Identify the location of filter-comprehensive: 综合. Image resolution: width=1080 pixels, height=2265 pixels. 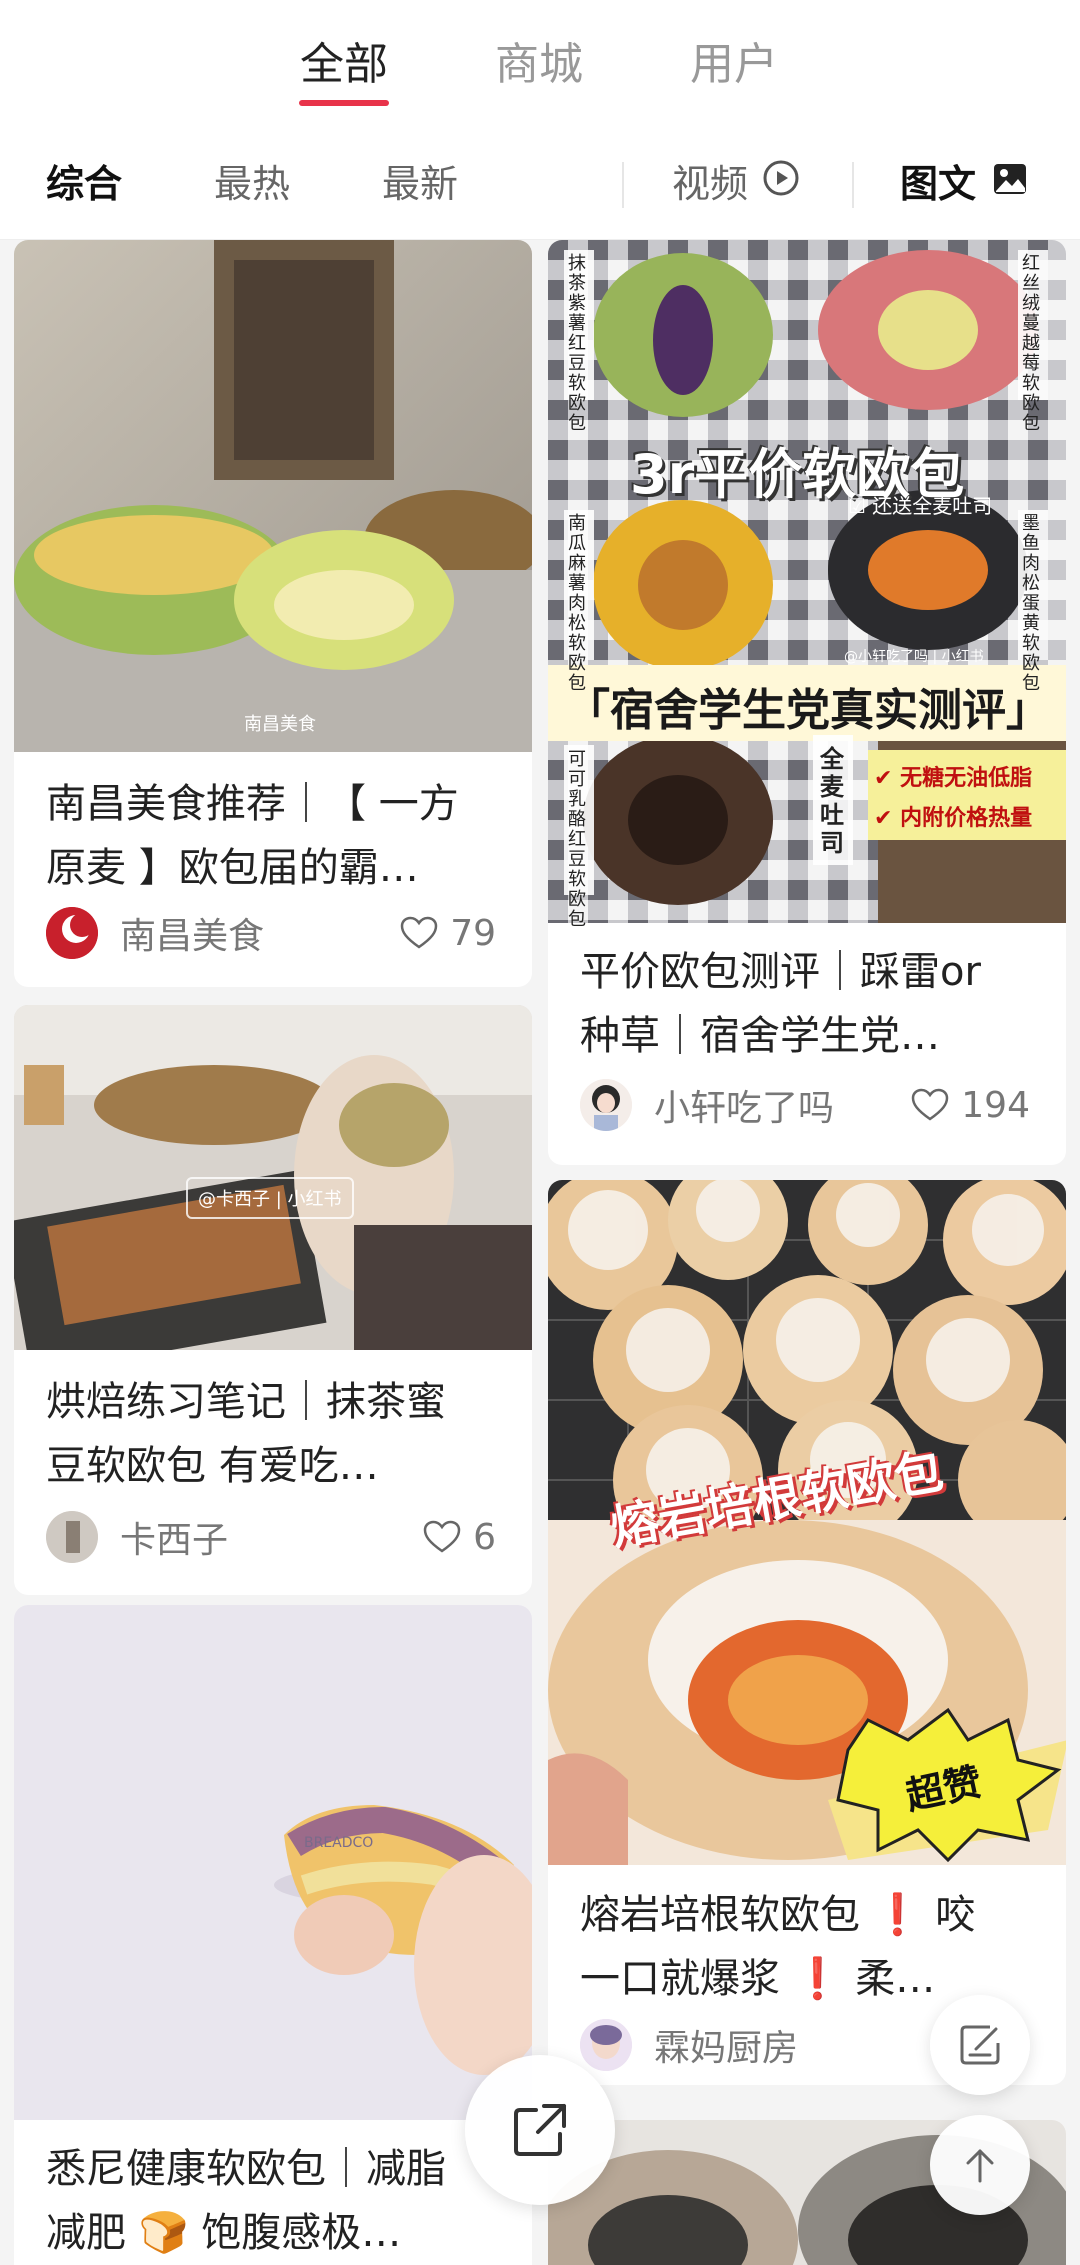
(84, 184).